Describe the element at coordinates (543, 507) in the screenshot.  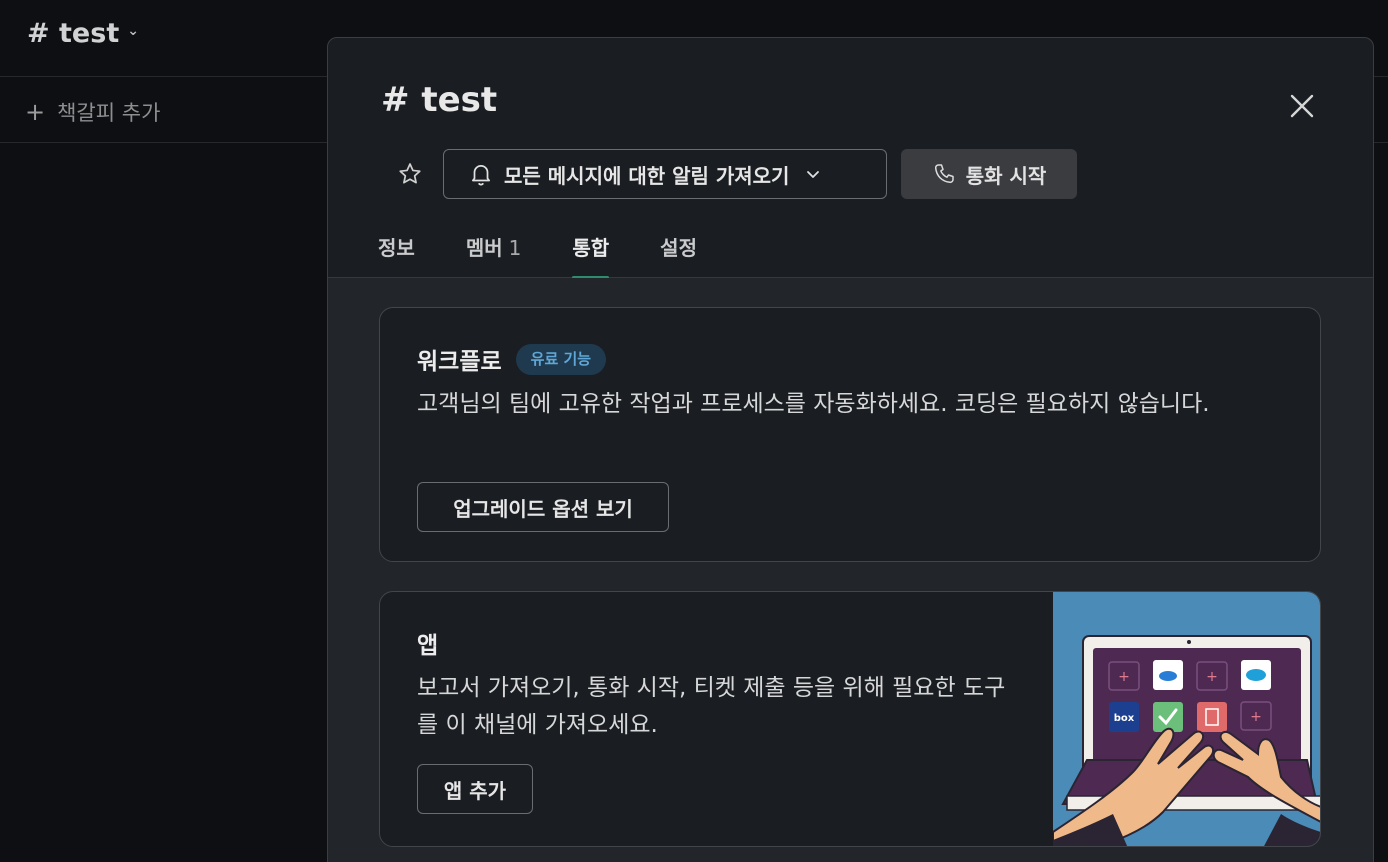
I see `view-upgrade-options-button: 업그레이드 옵션 보기` at that location.